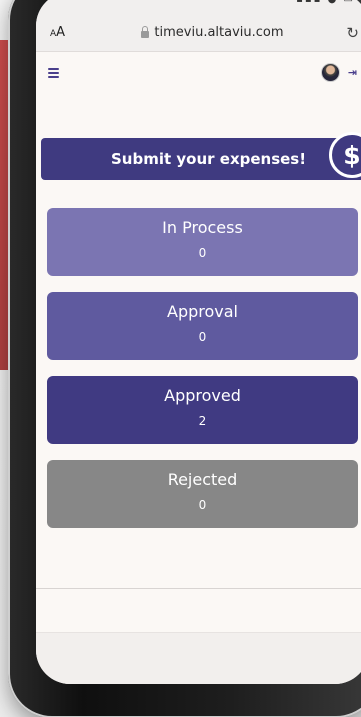 The image size is (361, 717). What do you see at coordinates (202, 421) in the screenshot?
I see `card-count: 2` at bounding box center [202, 421].